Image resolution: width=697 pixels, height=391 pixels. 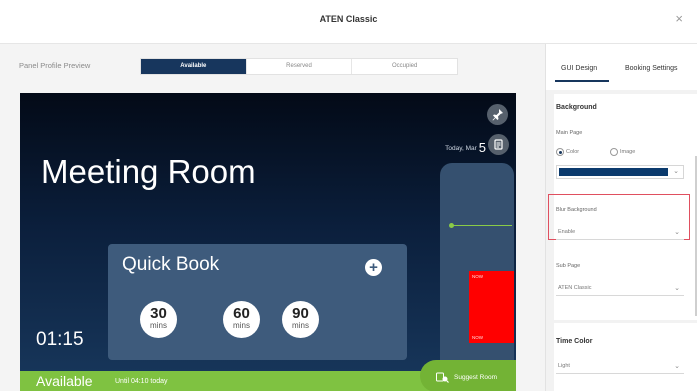 I want to click on blur-background-label: Blur Background, so click(x=576, y=210).